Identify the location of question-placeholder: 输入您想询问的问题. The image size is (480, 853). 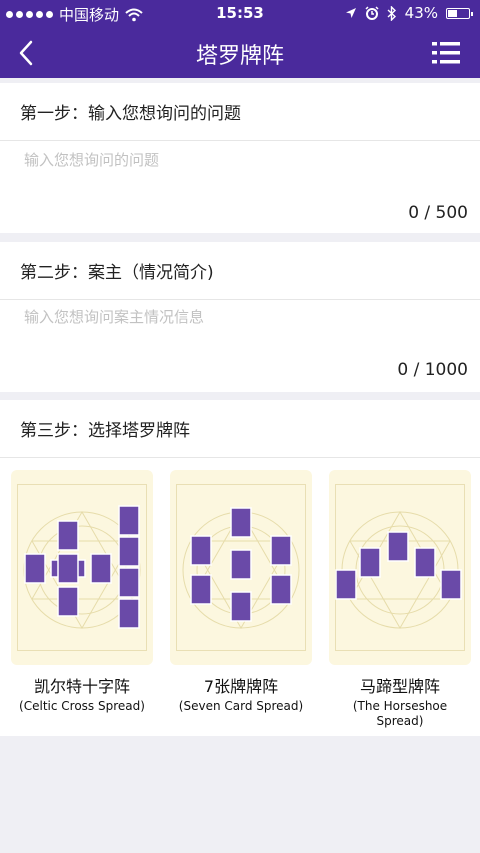
(92, 160).